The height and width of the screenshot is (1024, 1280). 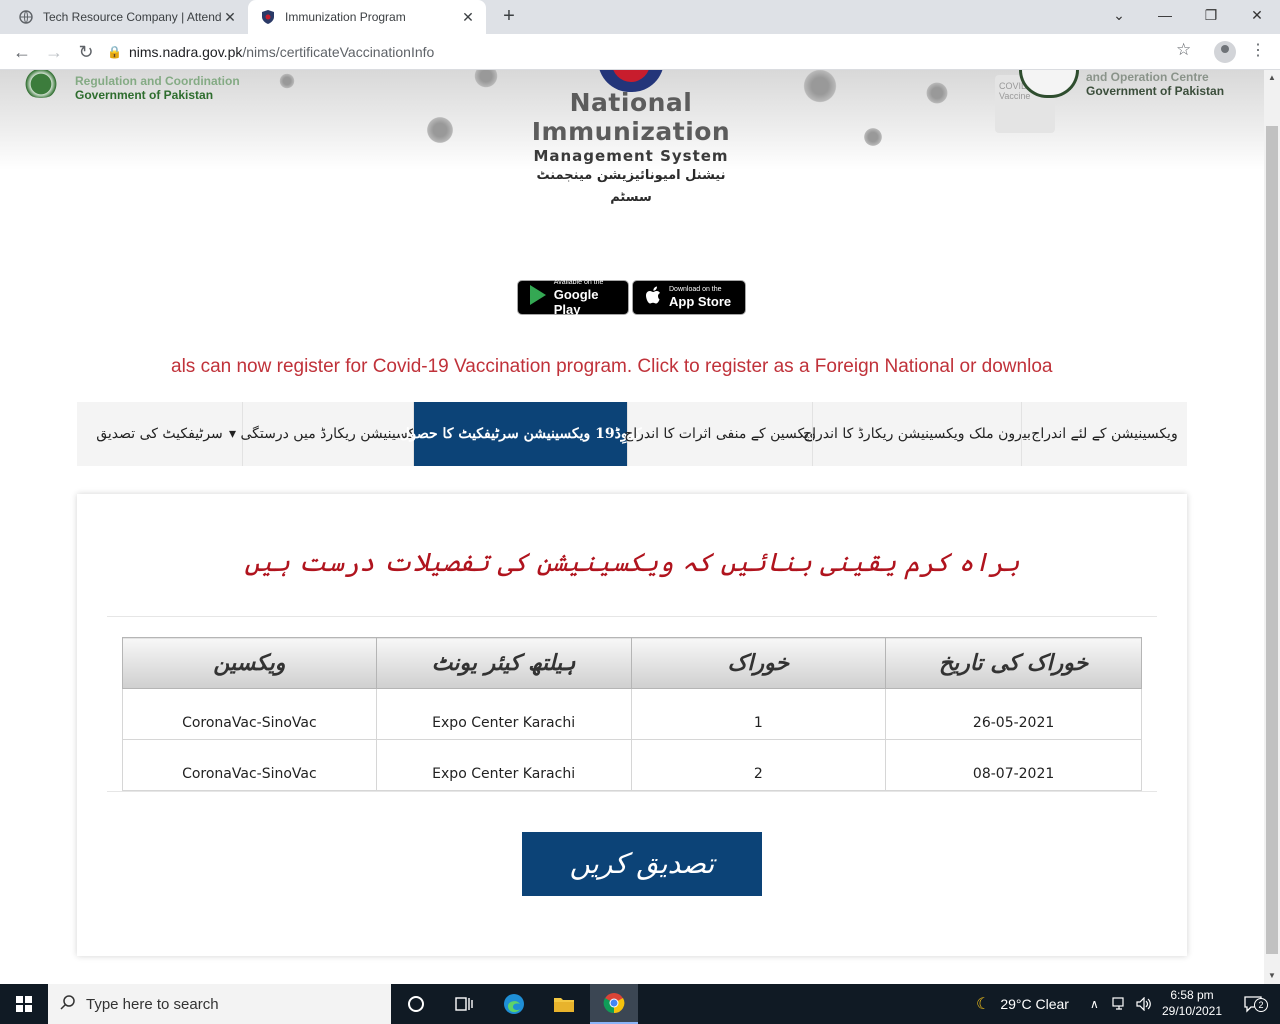 I want to click on forward-arrow-icon: →, so click(x=54, y=52).